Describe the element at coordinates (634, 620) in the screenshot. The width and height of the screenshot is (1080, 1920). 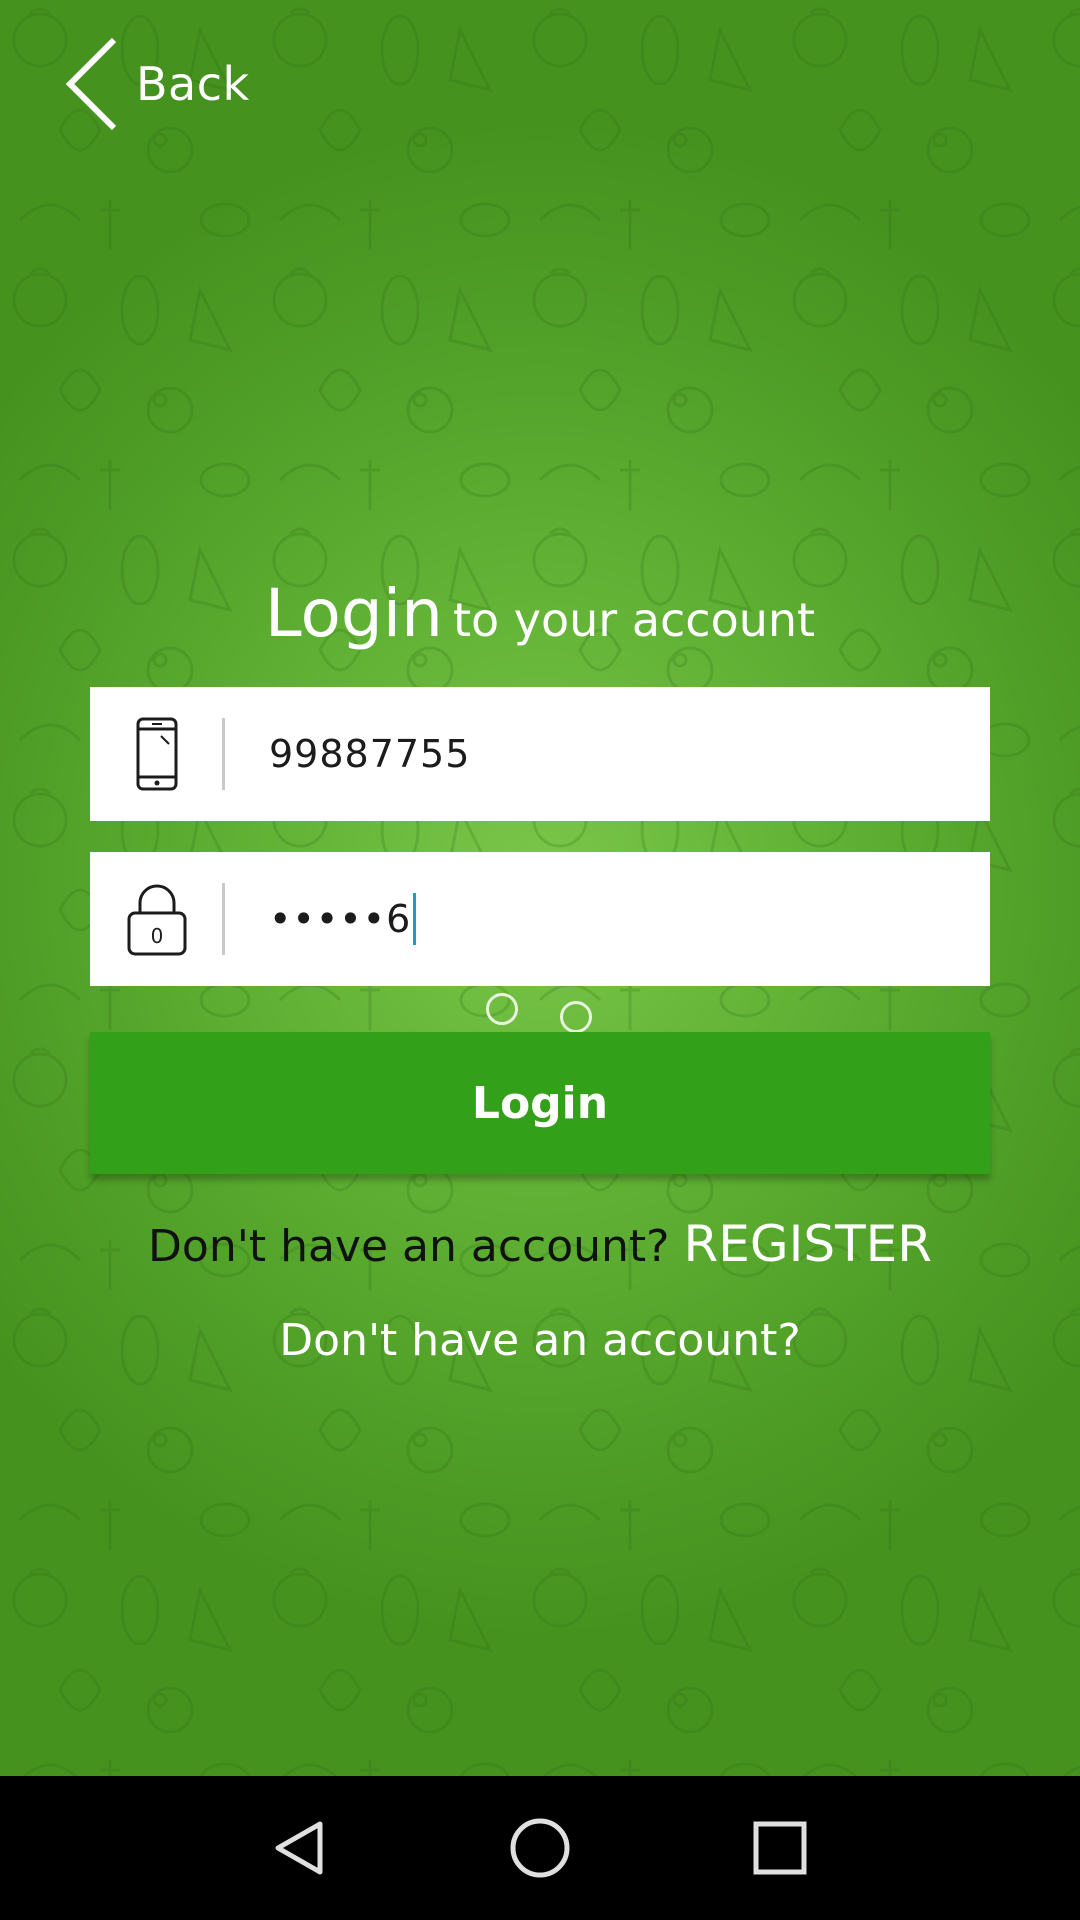
I see `title-sub: to your account` at that location.